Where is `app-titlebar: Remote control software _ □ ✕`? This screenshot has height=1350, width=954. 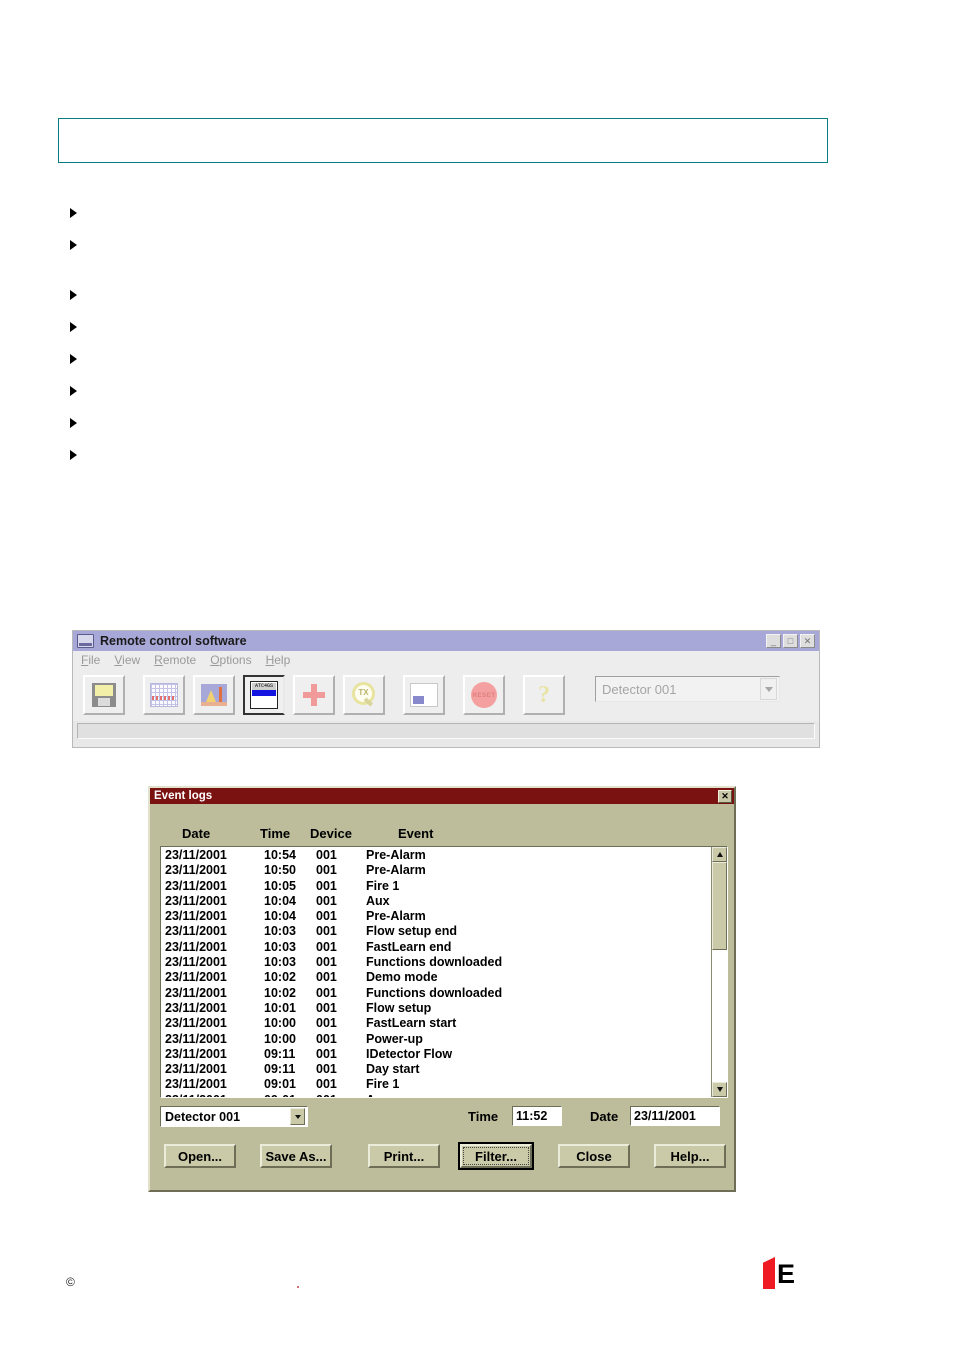
app-titlebar: Remote control software _ □ ✕ is located at coordinates (446, 641).